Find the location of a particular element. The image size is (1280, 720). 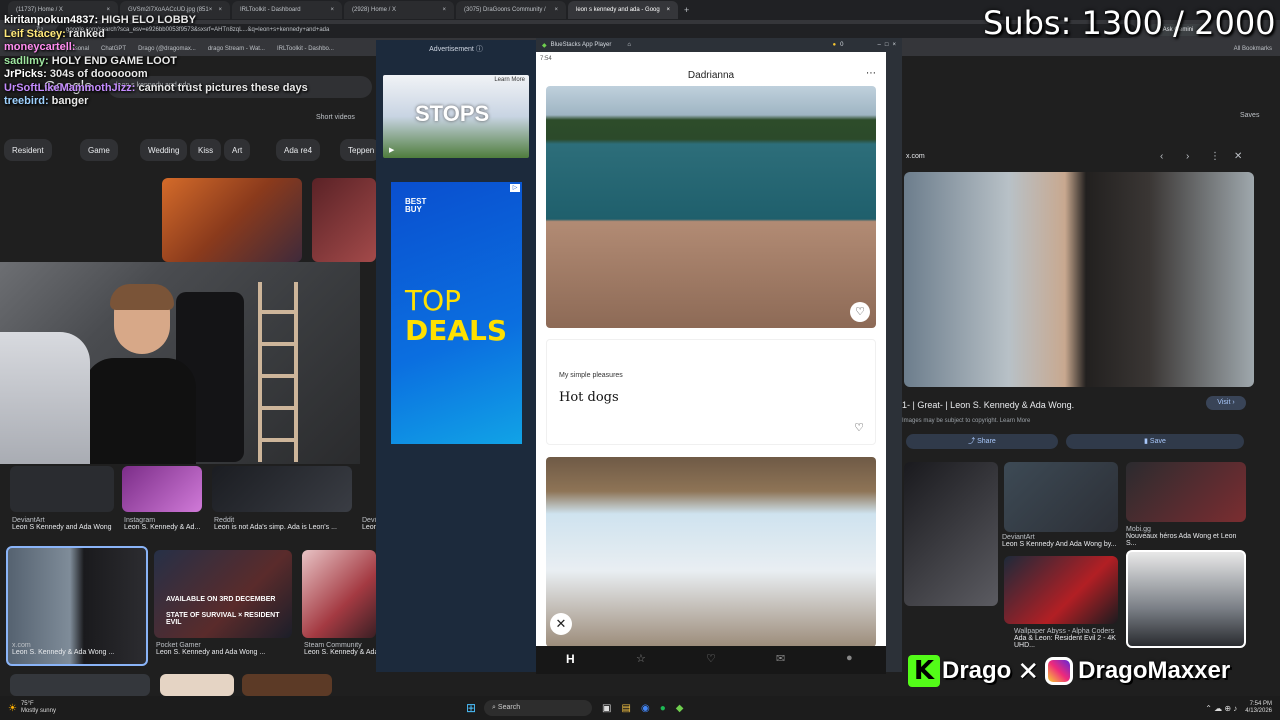

save-button: ▮ Save is located at coordinates (1155, 441).